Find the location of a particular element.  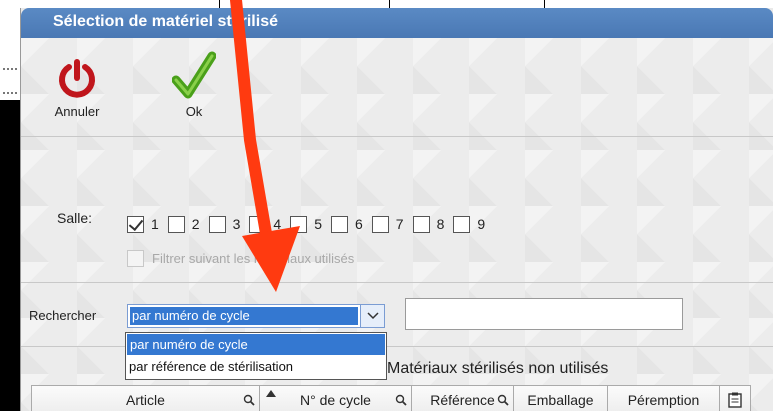

filter-row: Filtrer suivant les matériaux utilisés is located at coordinates (240, 258).